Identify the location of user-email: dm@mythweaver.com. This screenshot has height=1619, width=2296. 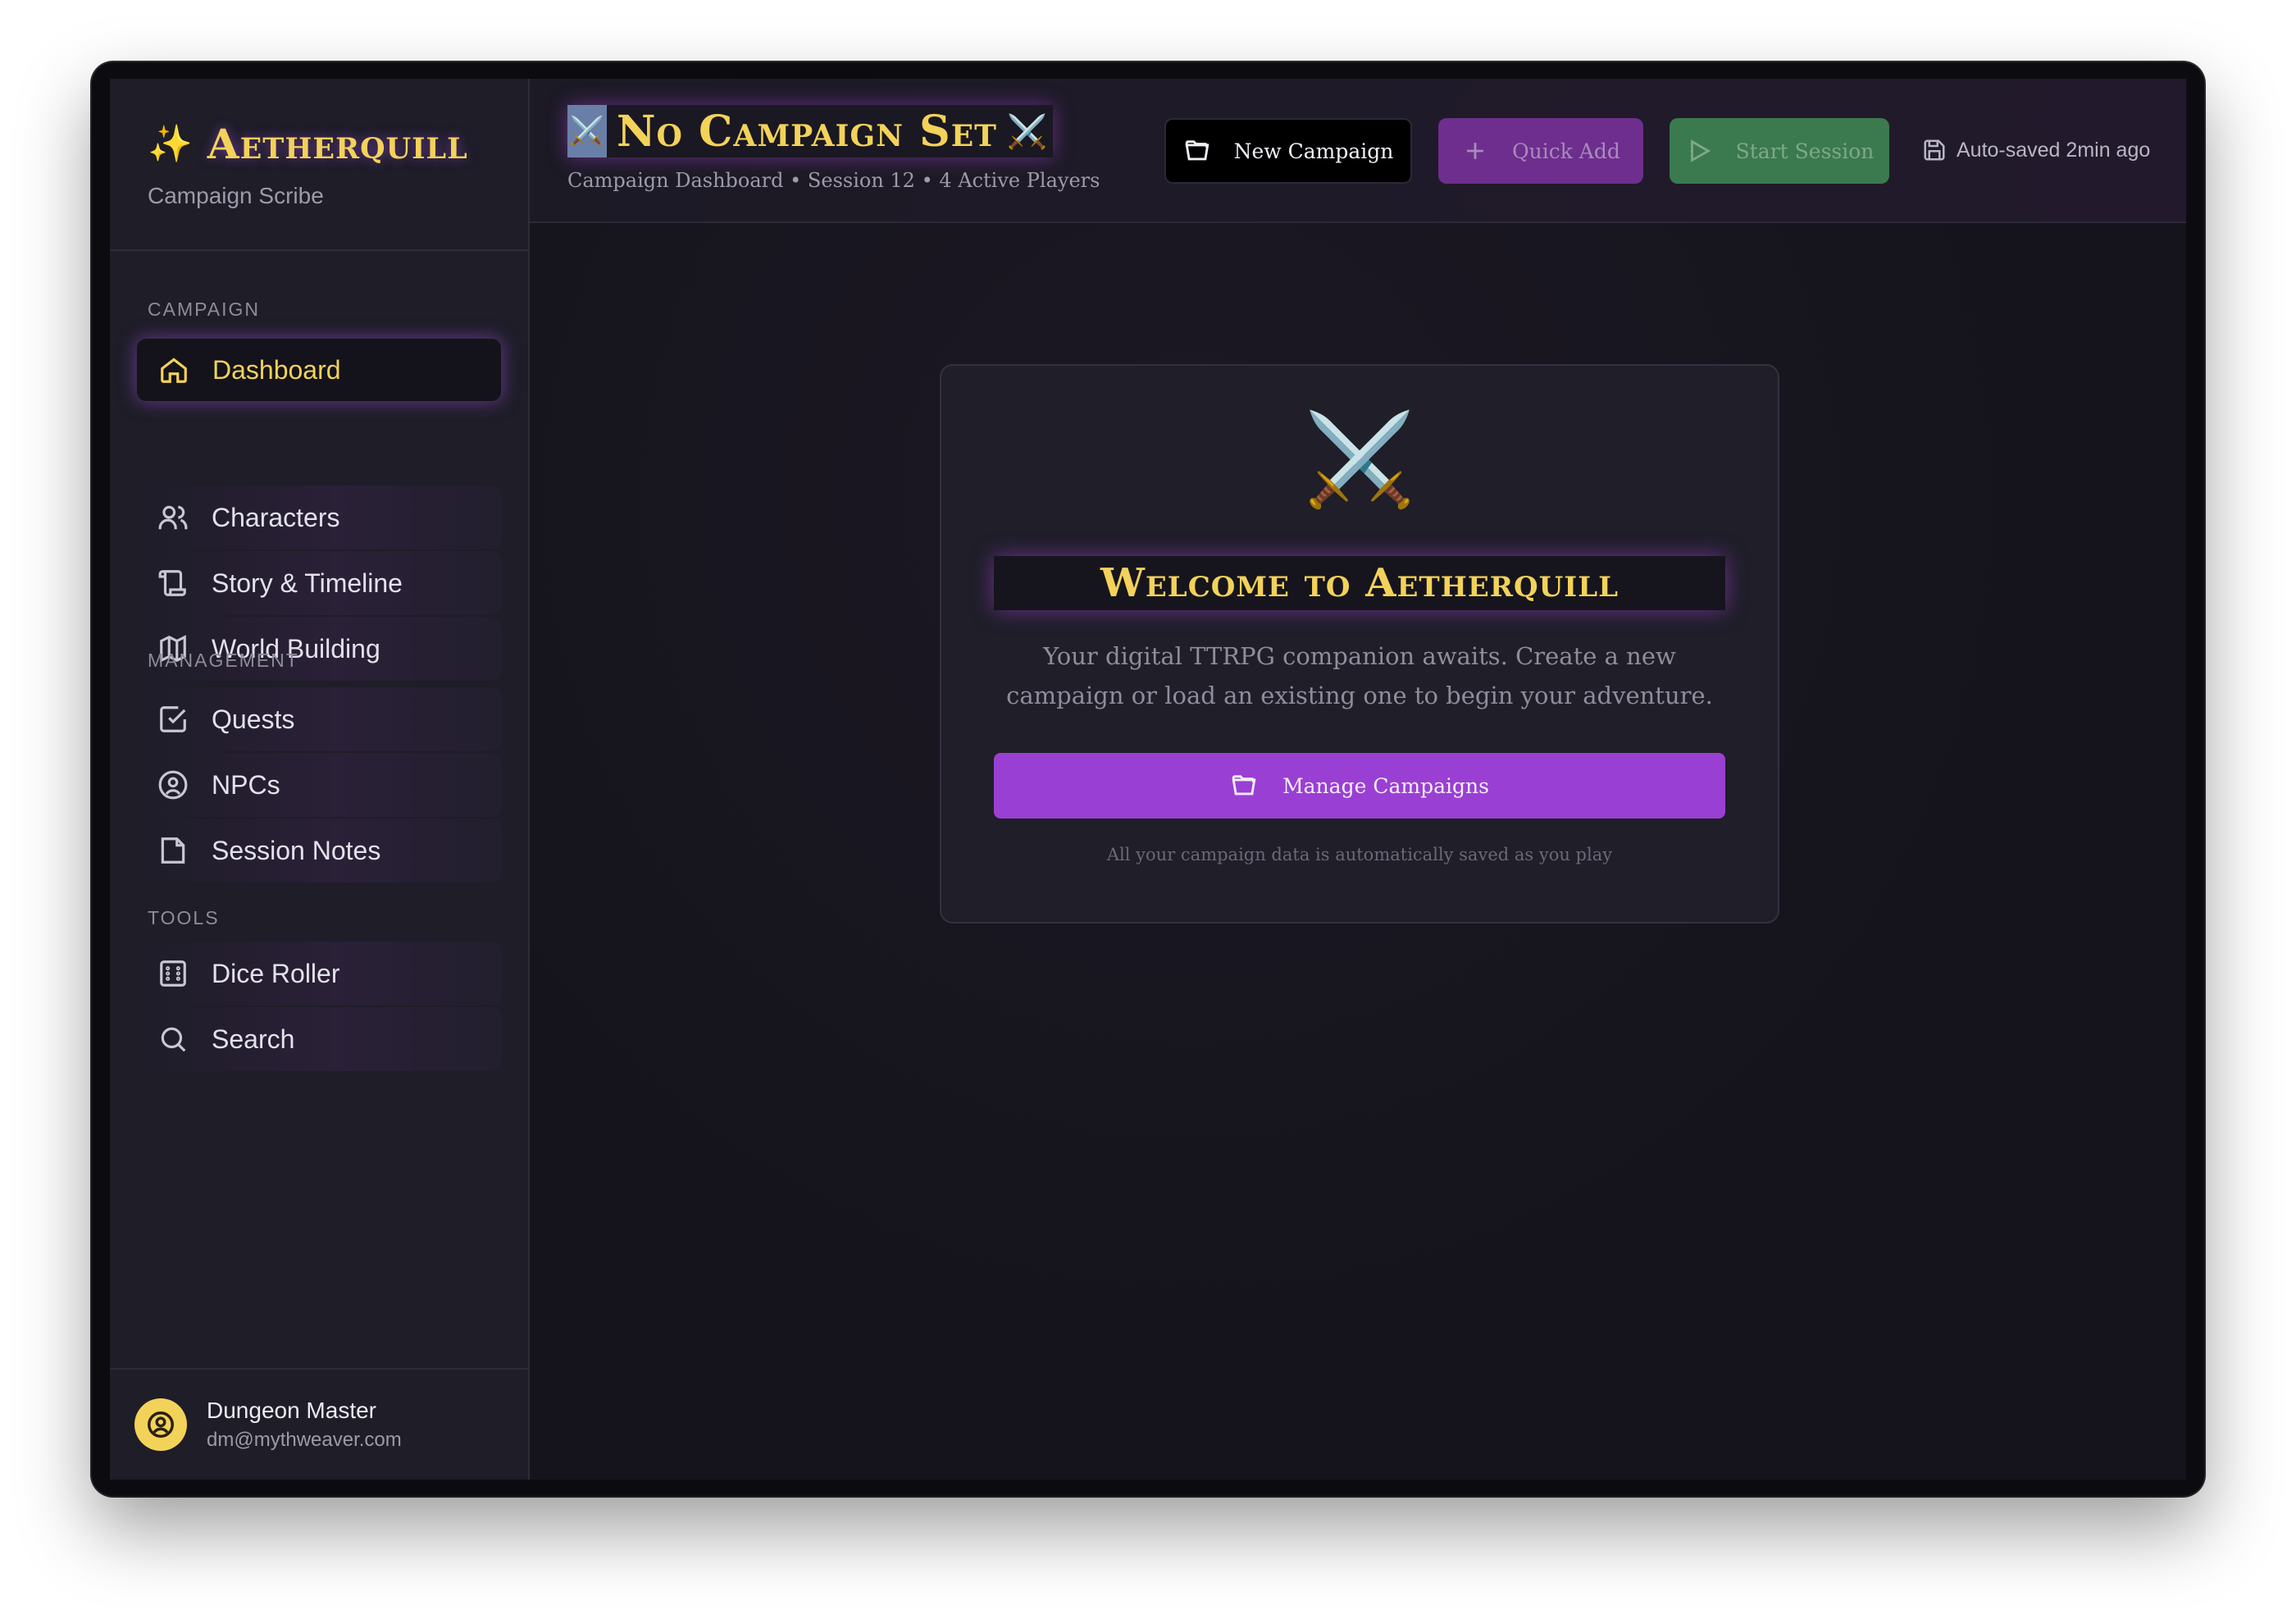
(304, 1440).